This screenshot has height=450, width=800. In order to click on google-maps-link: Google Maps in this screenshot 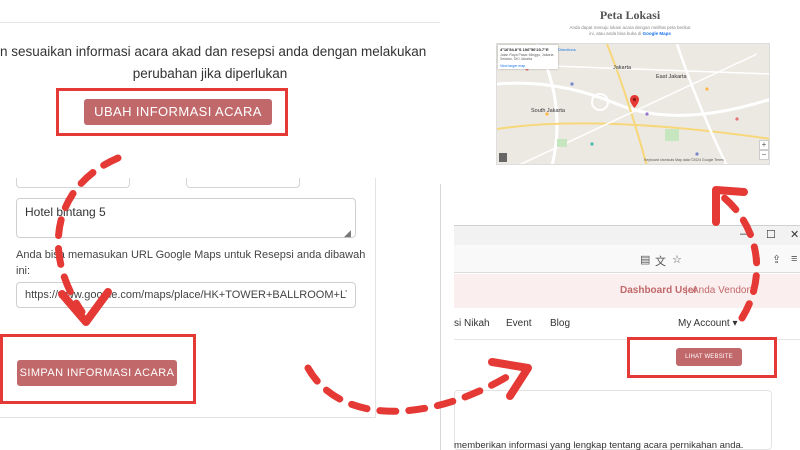, I will do `click(657, 33)`.